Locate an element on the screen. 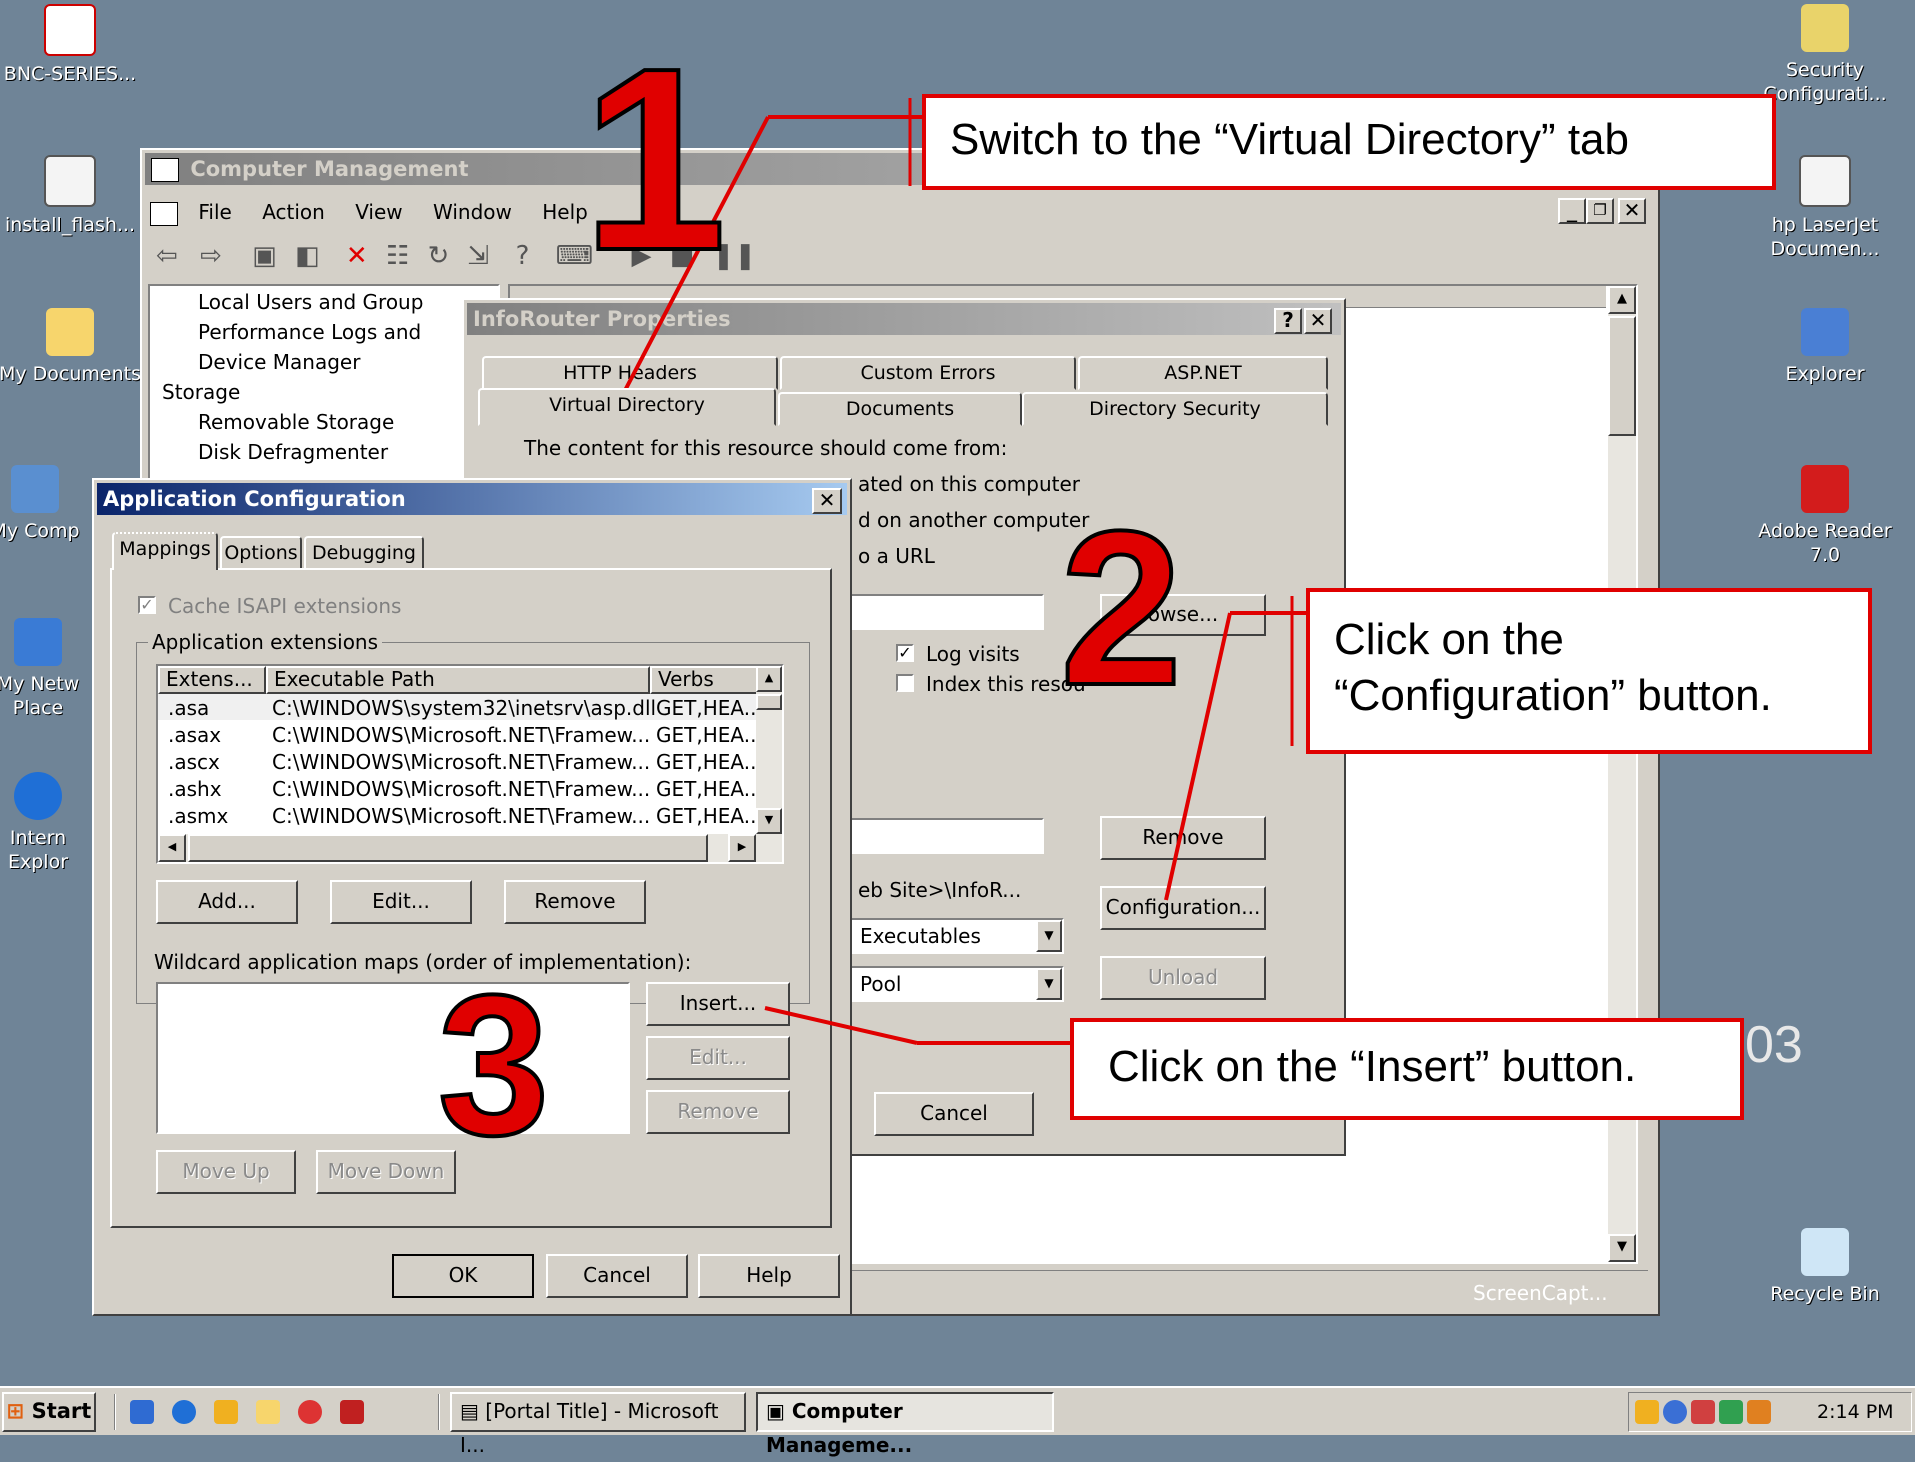 This screenshot has width=1915, height=1462. tray-alert-icon is located at coordinates (1759, 1412).